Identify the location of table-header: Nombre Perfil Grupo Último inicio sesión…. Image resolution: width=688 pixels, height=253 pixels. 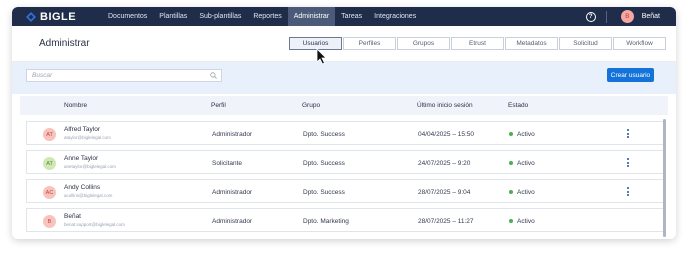
(344, 105).